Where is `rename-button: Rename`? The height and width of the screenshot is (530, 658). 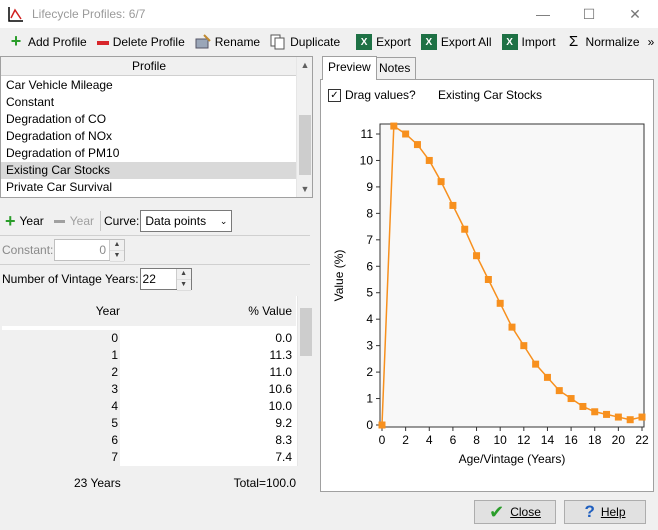 rename-button: Rename is located at coordinates (227, 42).